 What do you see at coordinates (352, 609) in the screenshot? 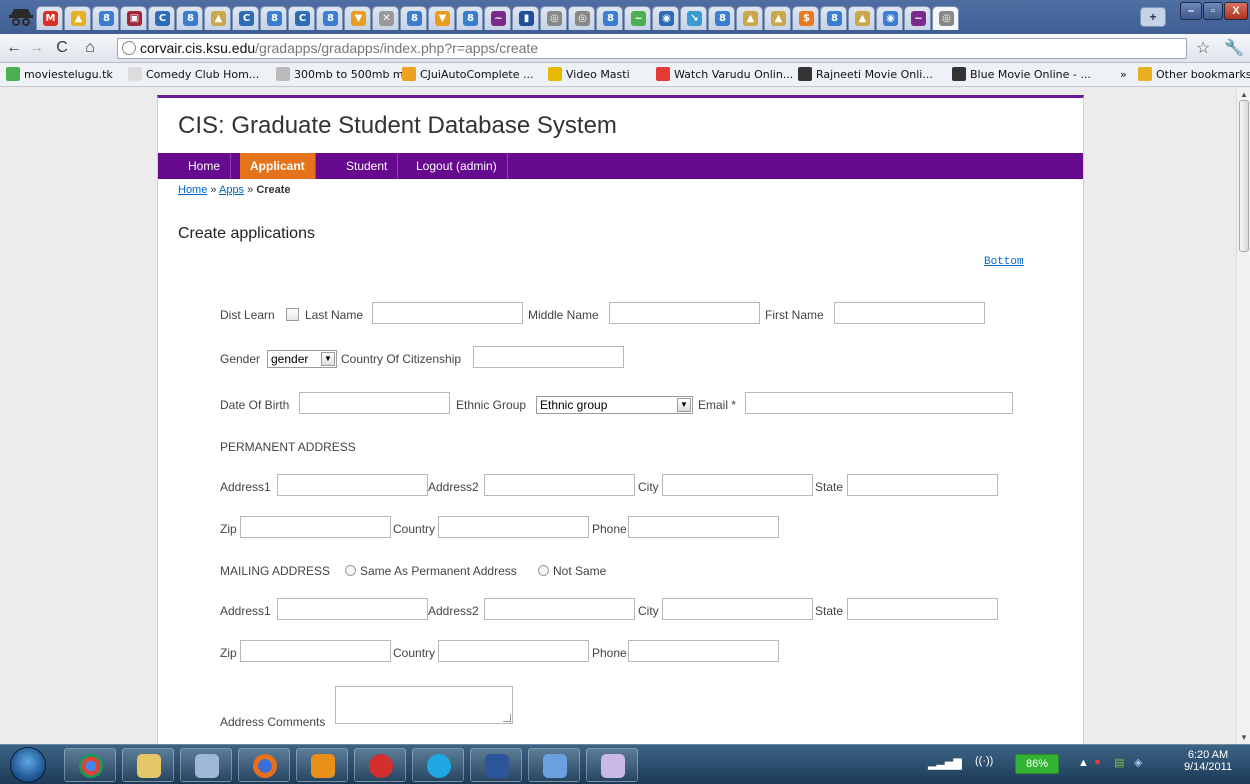
I see `mail-address1-input` at bounding box center [352, 609].